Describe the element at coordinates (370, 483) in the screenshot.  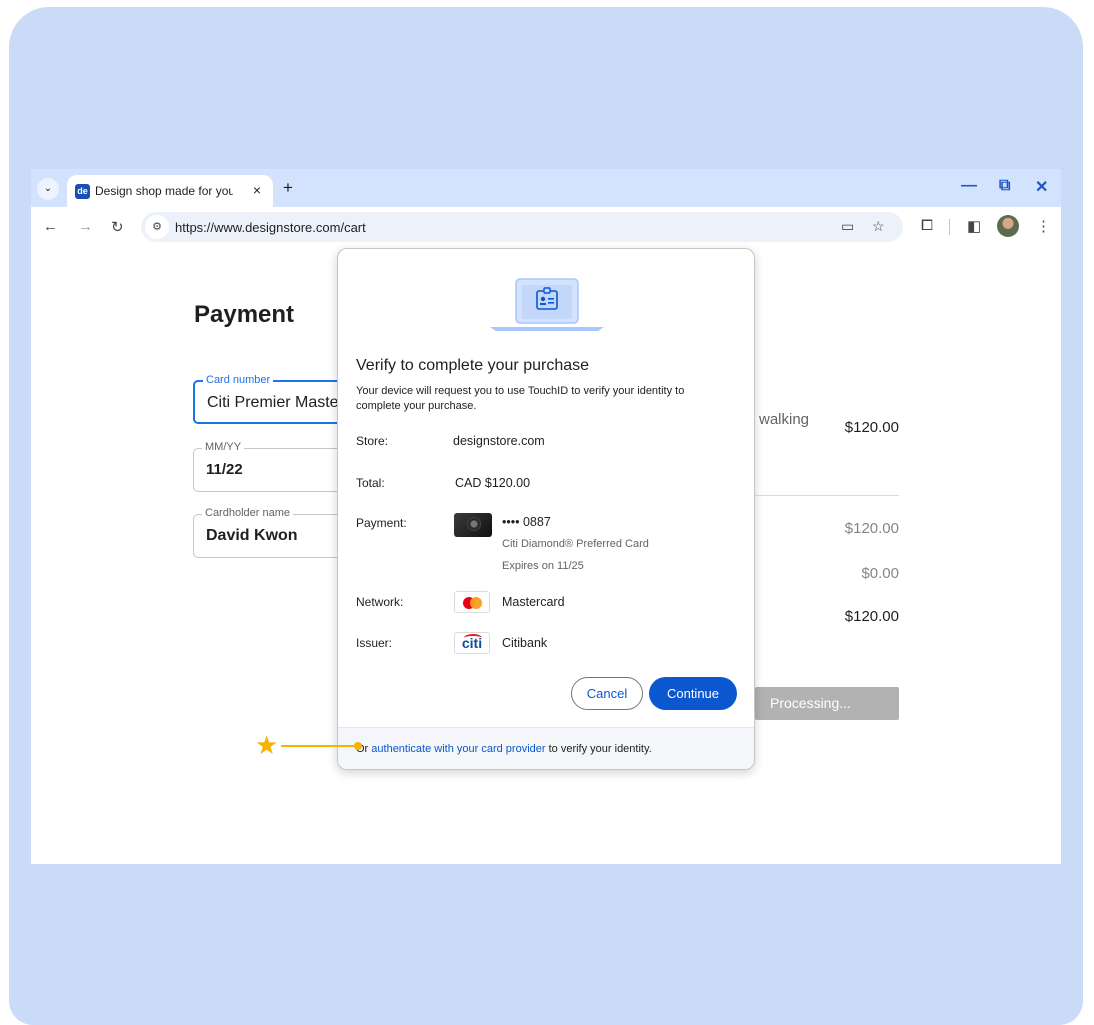
I see `total-label: Total:` at that location.